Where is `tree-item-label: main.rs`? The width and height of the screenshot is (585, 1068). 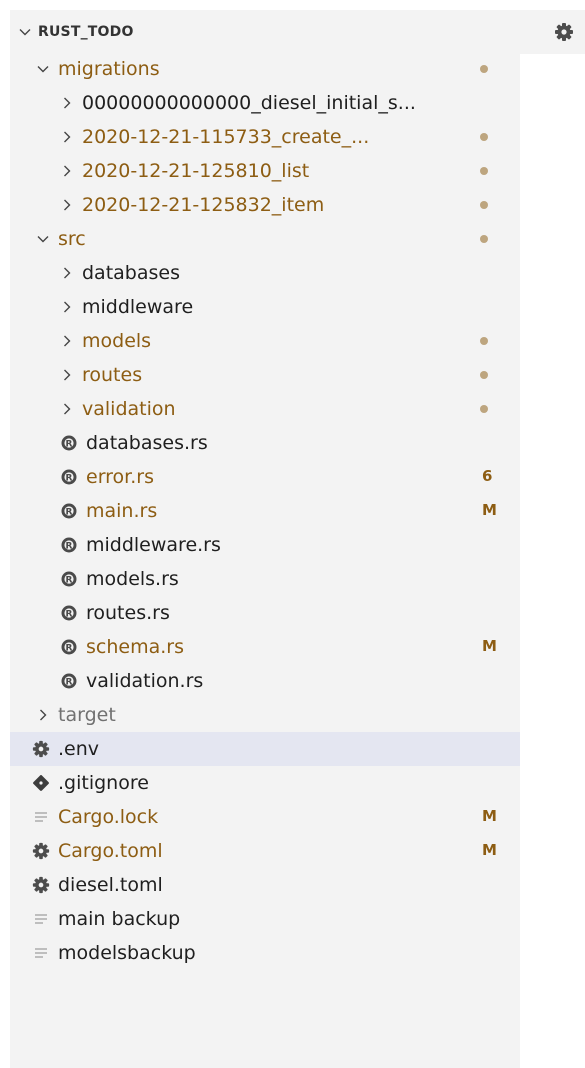
tree-item-label: main.rs is located at coordinates (122, 511).